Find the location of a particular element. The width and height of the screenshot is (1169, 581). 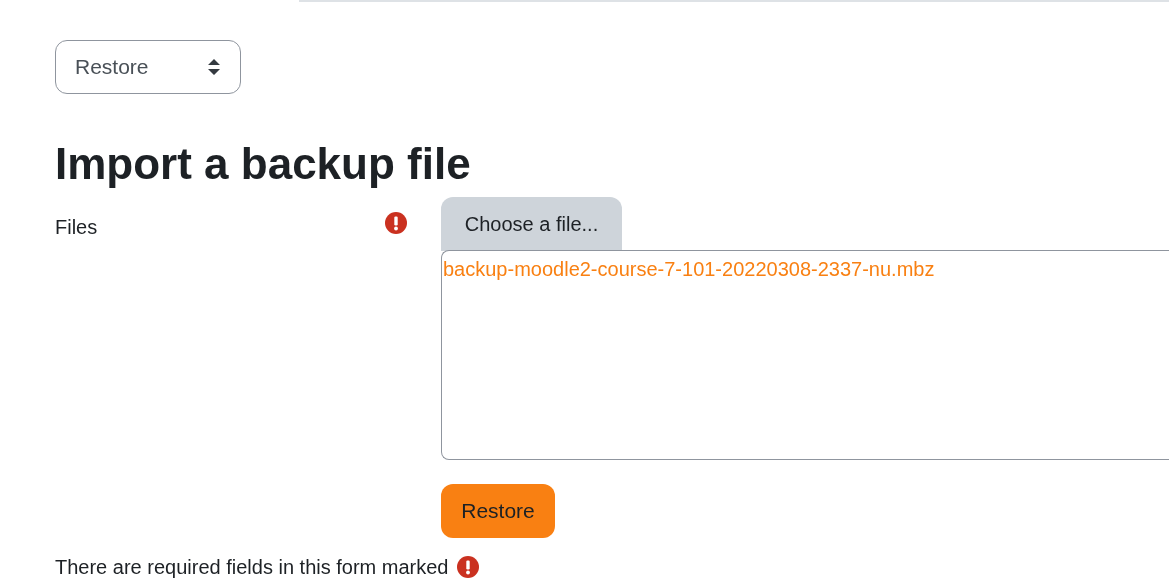

sort-arrows-icon is located at coordinates (214, 67).